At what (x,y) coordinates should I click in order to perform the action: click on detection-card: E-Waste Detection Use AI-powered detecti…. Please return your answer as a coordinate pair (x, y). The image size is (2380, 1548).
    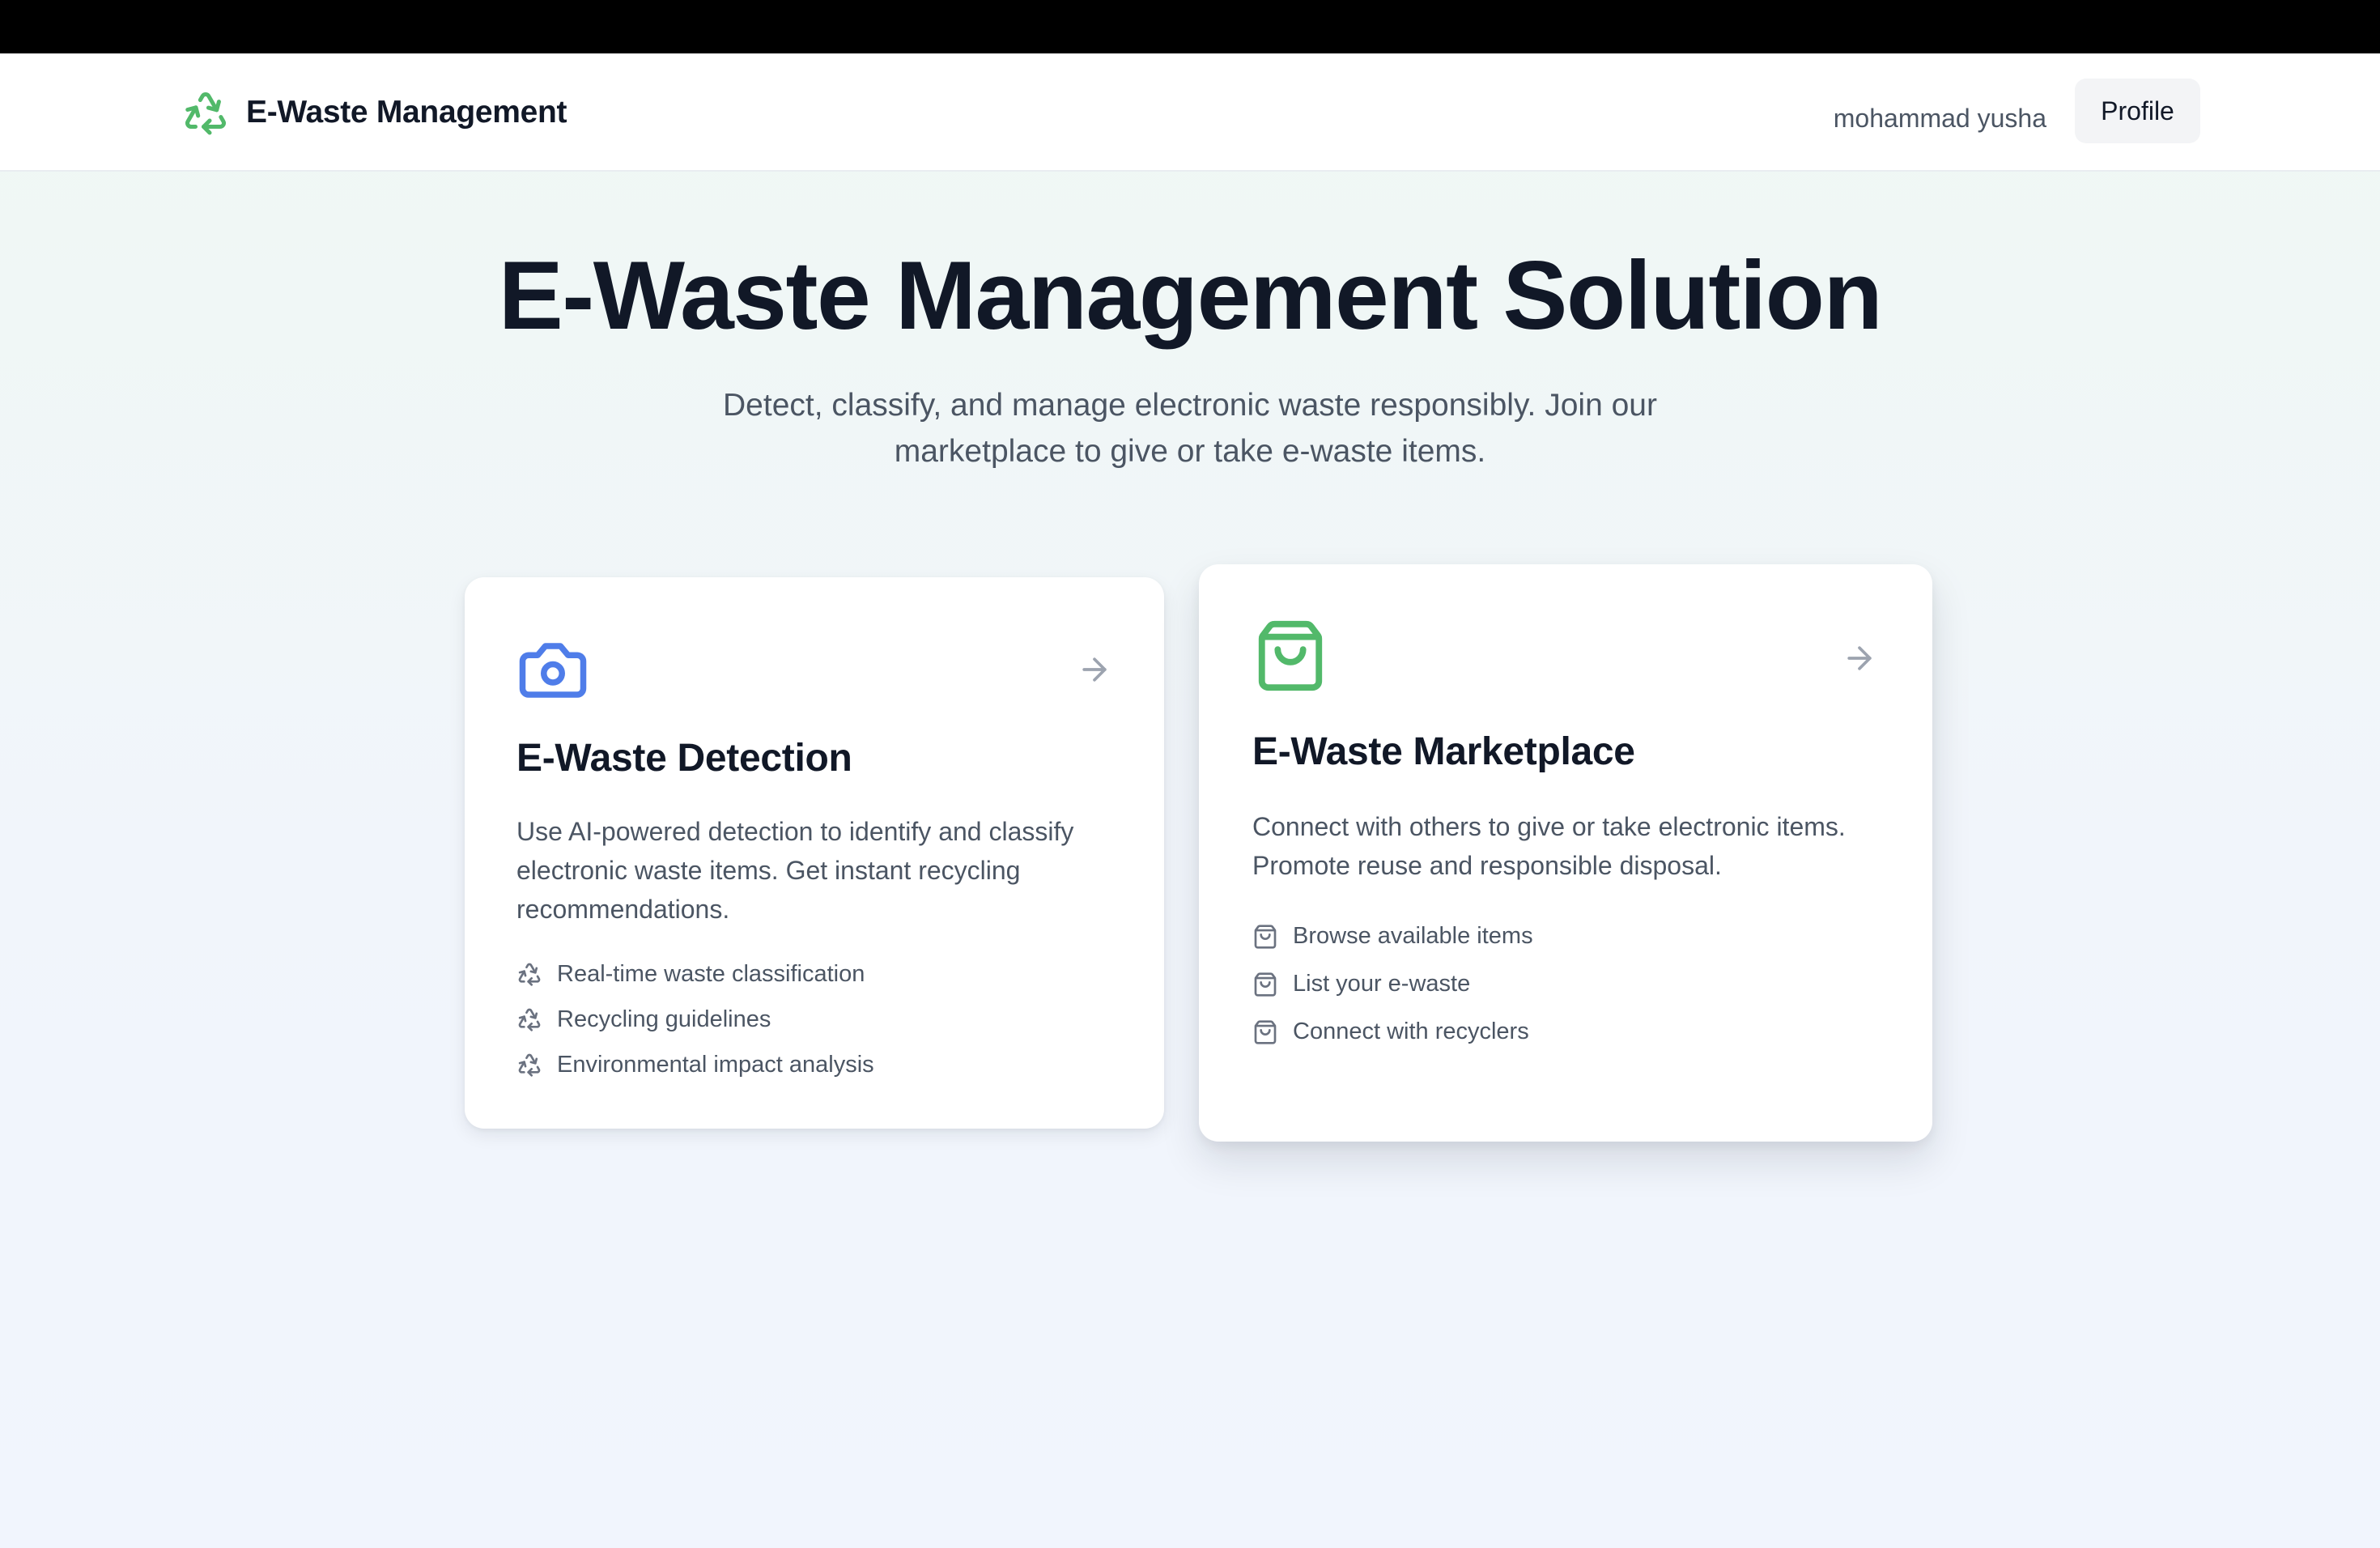
    Looking at the image, I should click on (815, 853).